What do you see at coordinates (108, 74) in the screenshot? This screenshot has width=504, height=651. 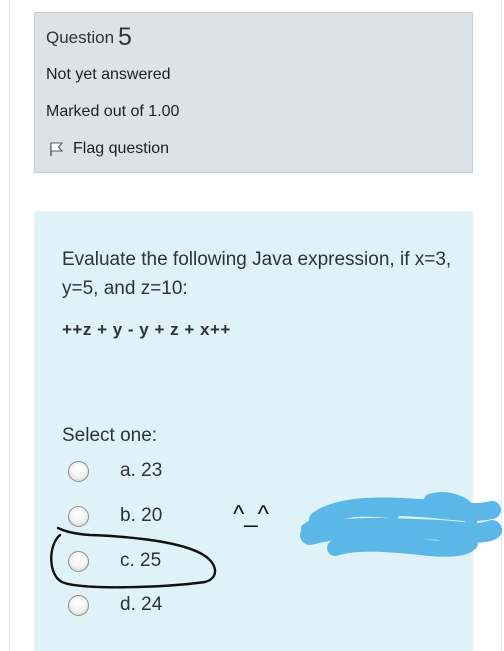 I see `question-state: Not yet answered` at bounding box center [108, 74].